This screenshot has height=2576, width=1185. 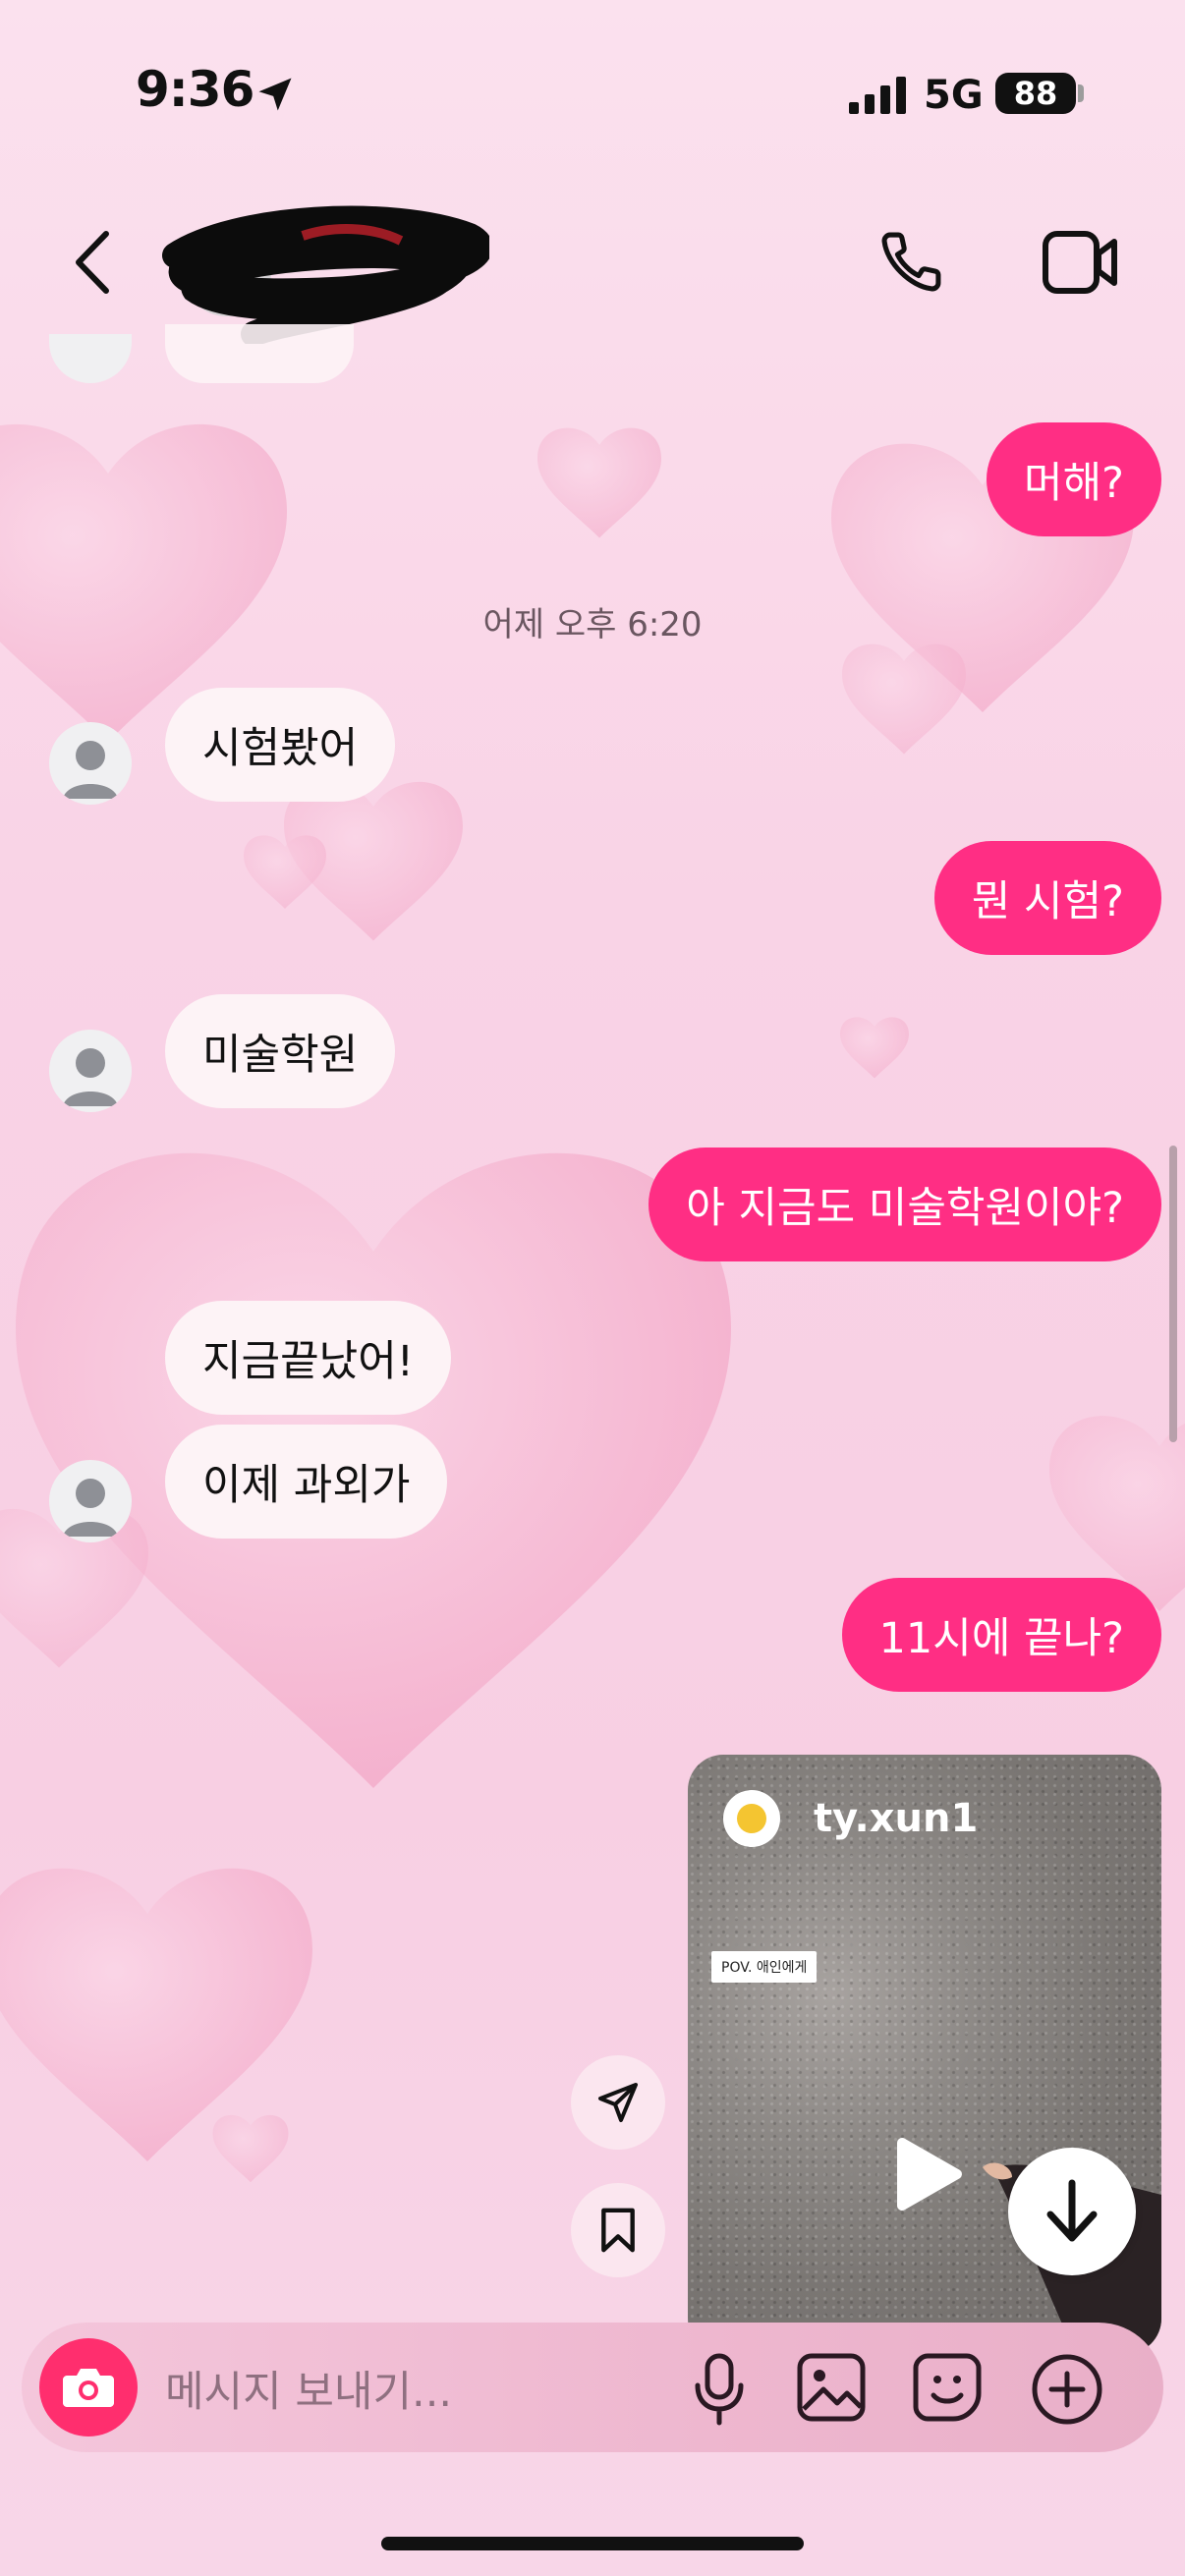 I want to click on message-bubble-outgoing: 11시에 끝나?, so click(x=1001, y=1635).